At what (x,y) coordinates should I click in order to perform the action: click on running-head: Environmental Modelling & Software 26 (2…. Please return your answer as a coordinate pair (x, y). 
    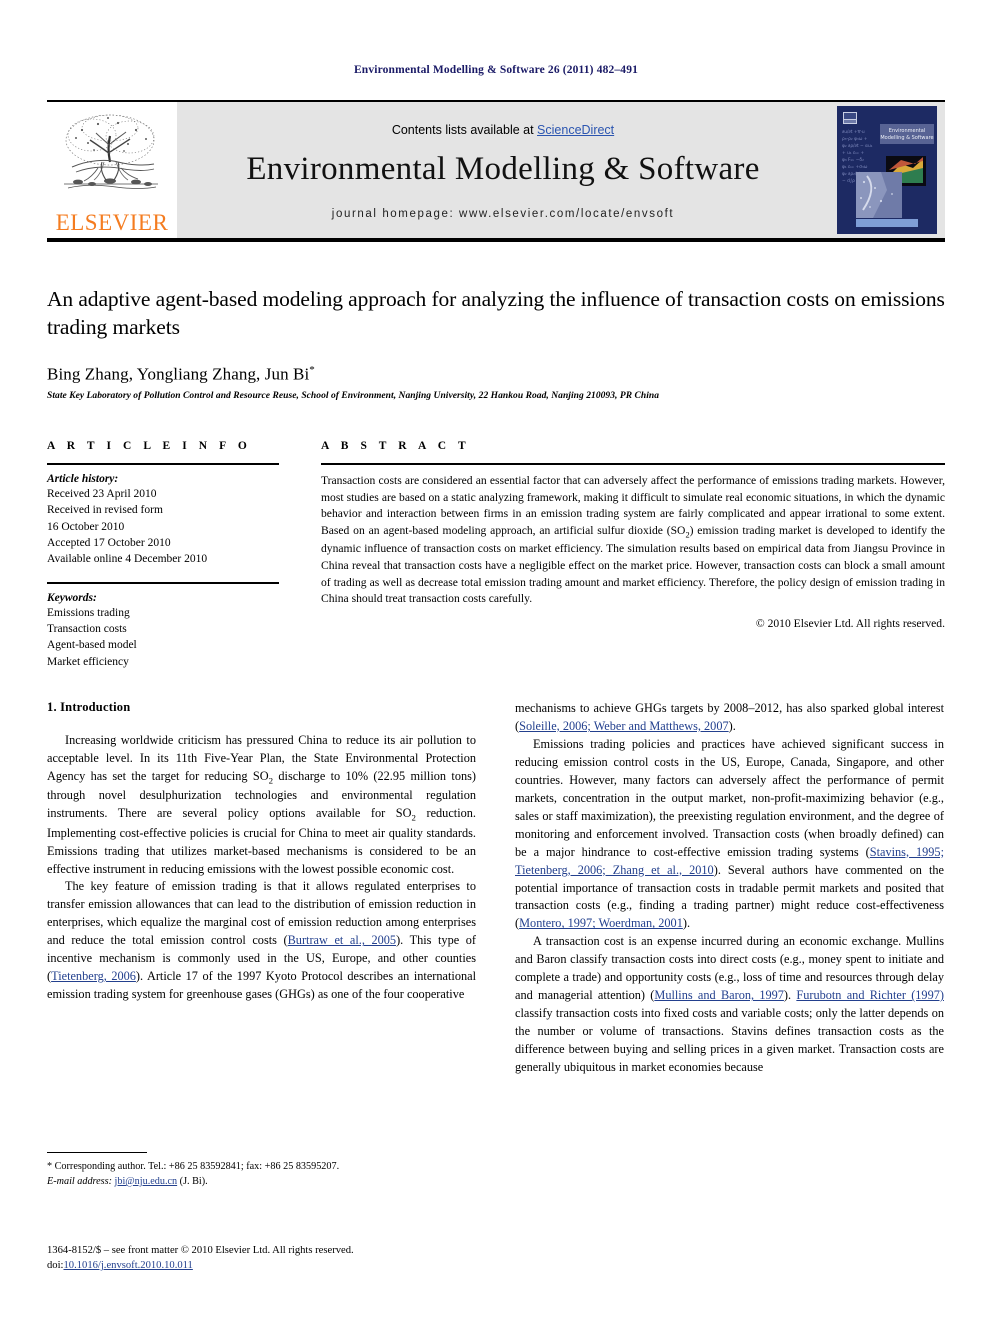
    Looking at the image, I should click on (495, 70).